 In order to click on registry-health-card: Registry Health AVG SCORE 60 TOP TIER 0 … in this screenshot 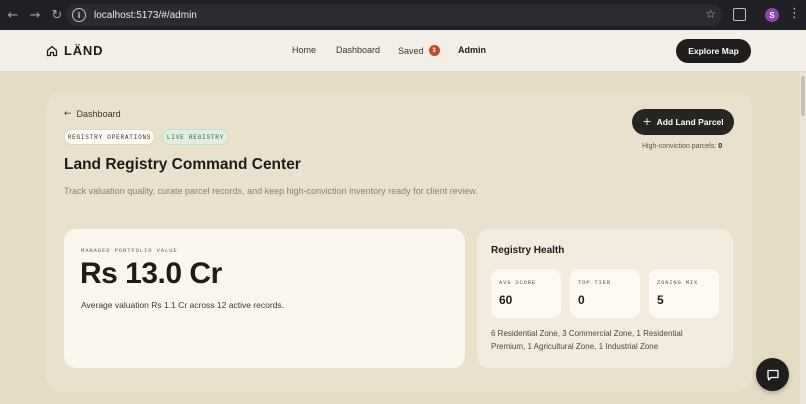, I will do `click(605, 298)`.